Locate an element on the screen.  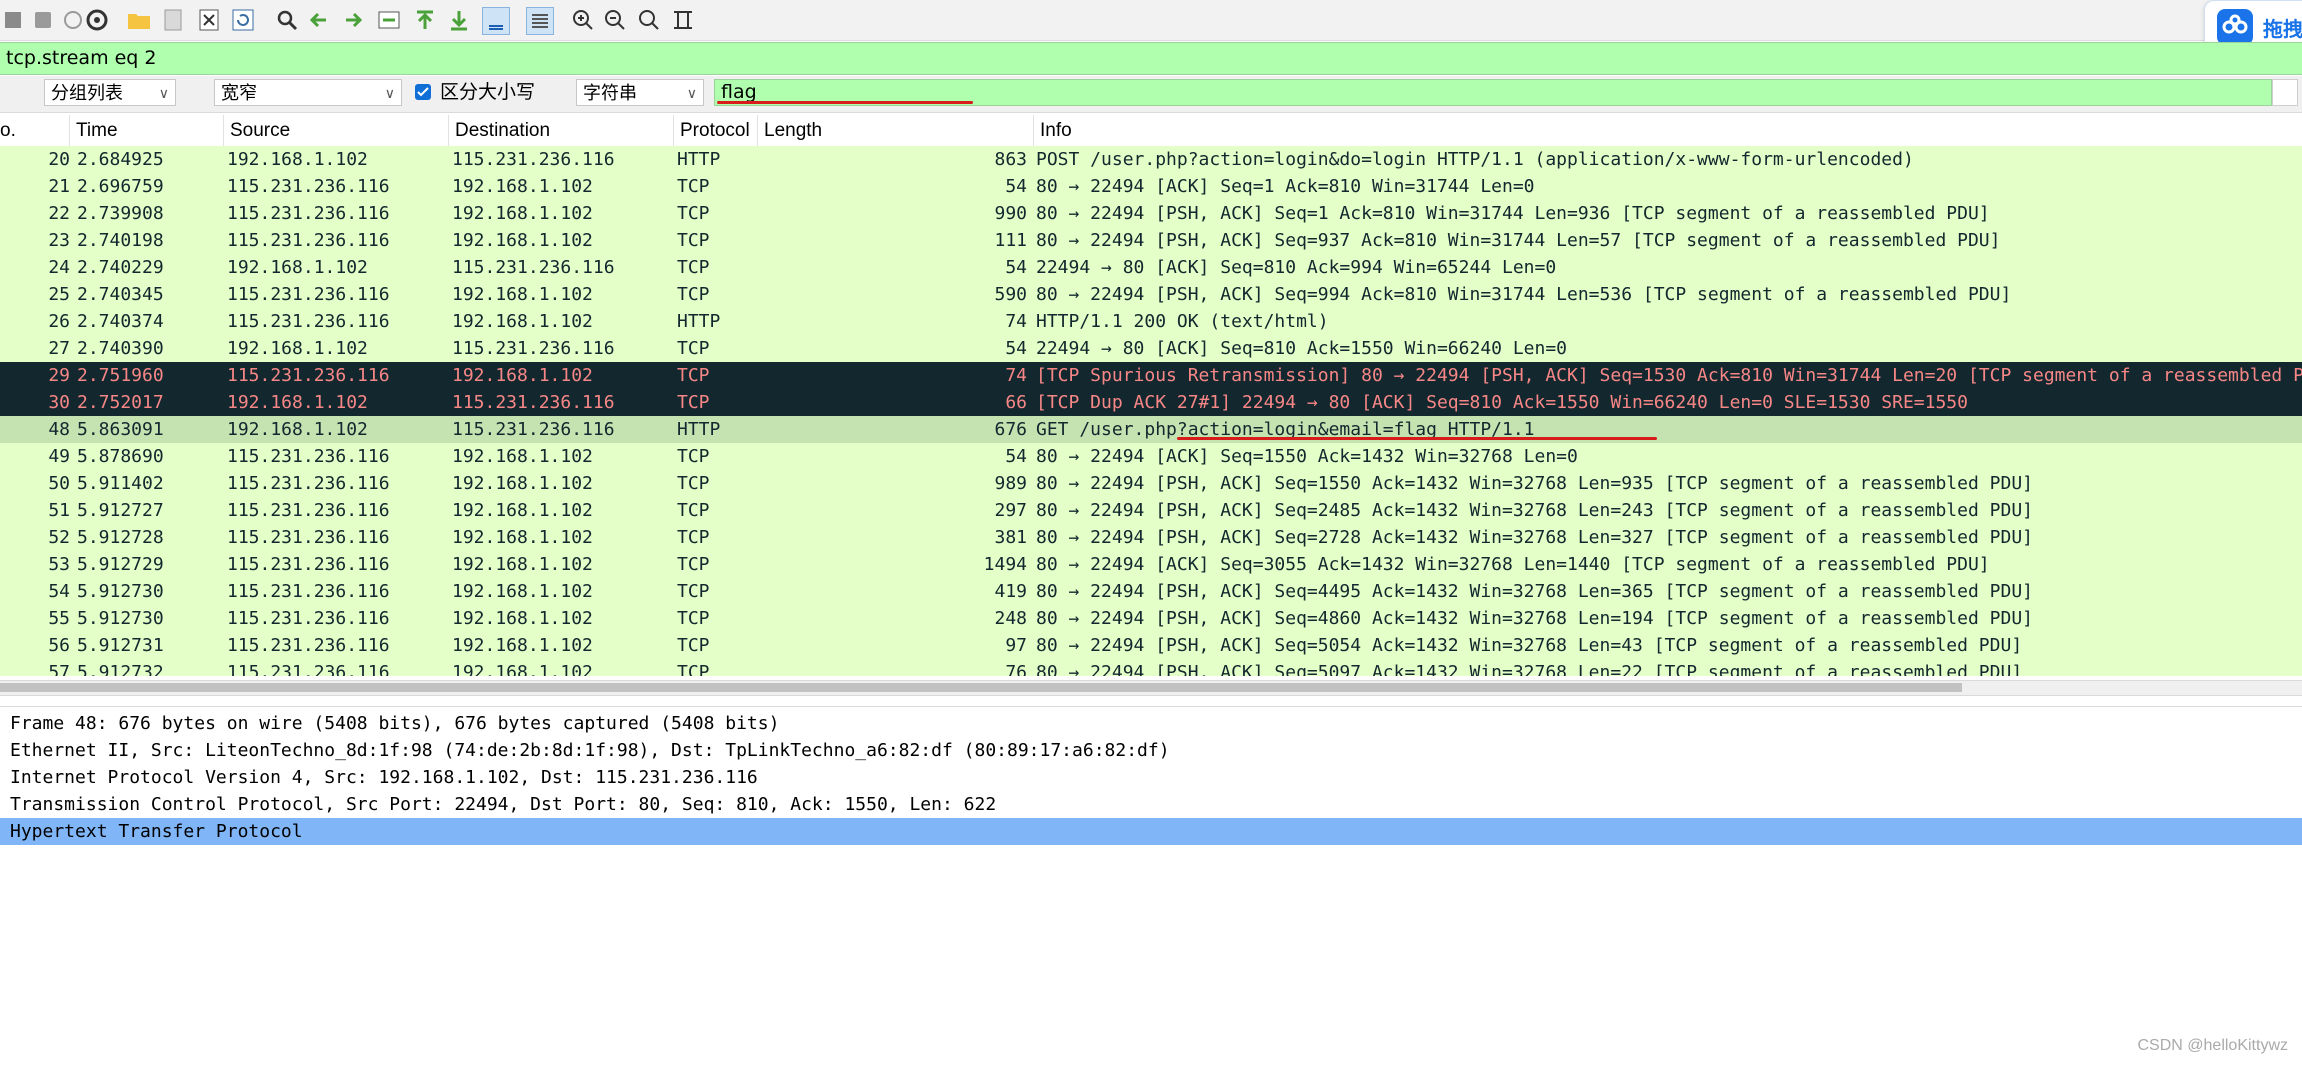
display-filter-input: tcp.stream eq 2 is located at coordinates (81, 58).